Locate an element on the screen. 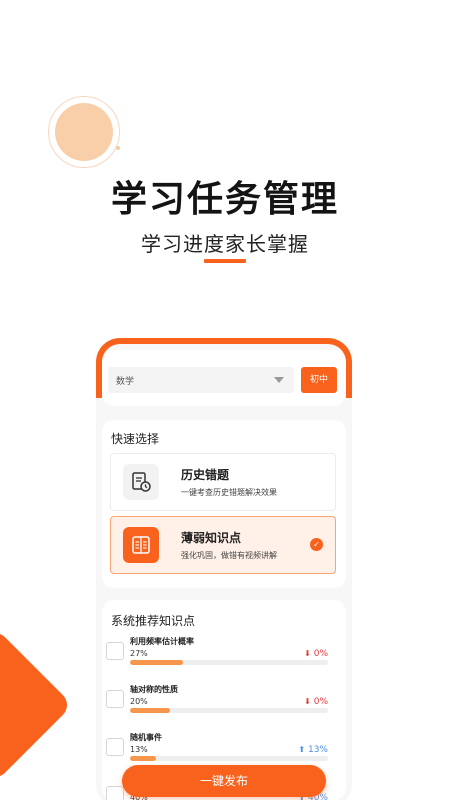 This screenshot has height=800, width=450. document-clock-icon is located at coordinates (141, 482).